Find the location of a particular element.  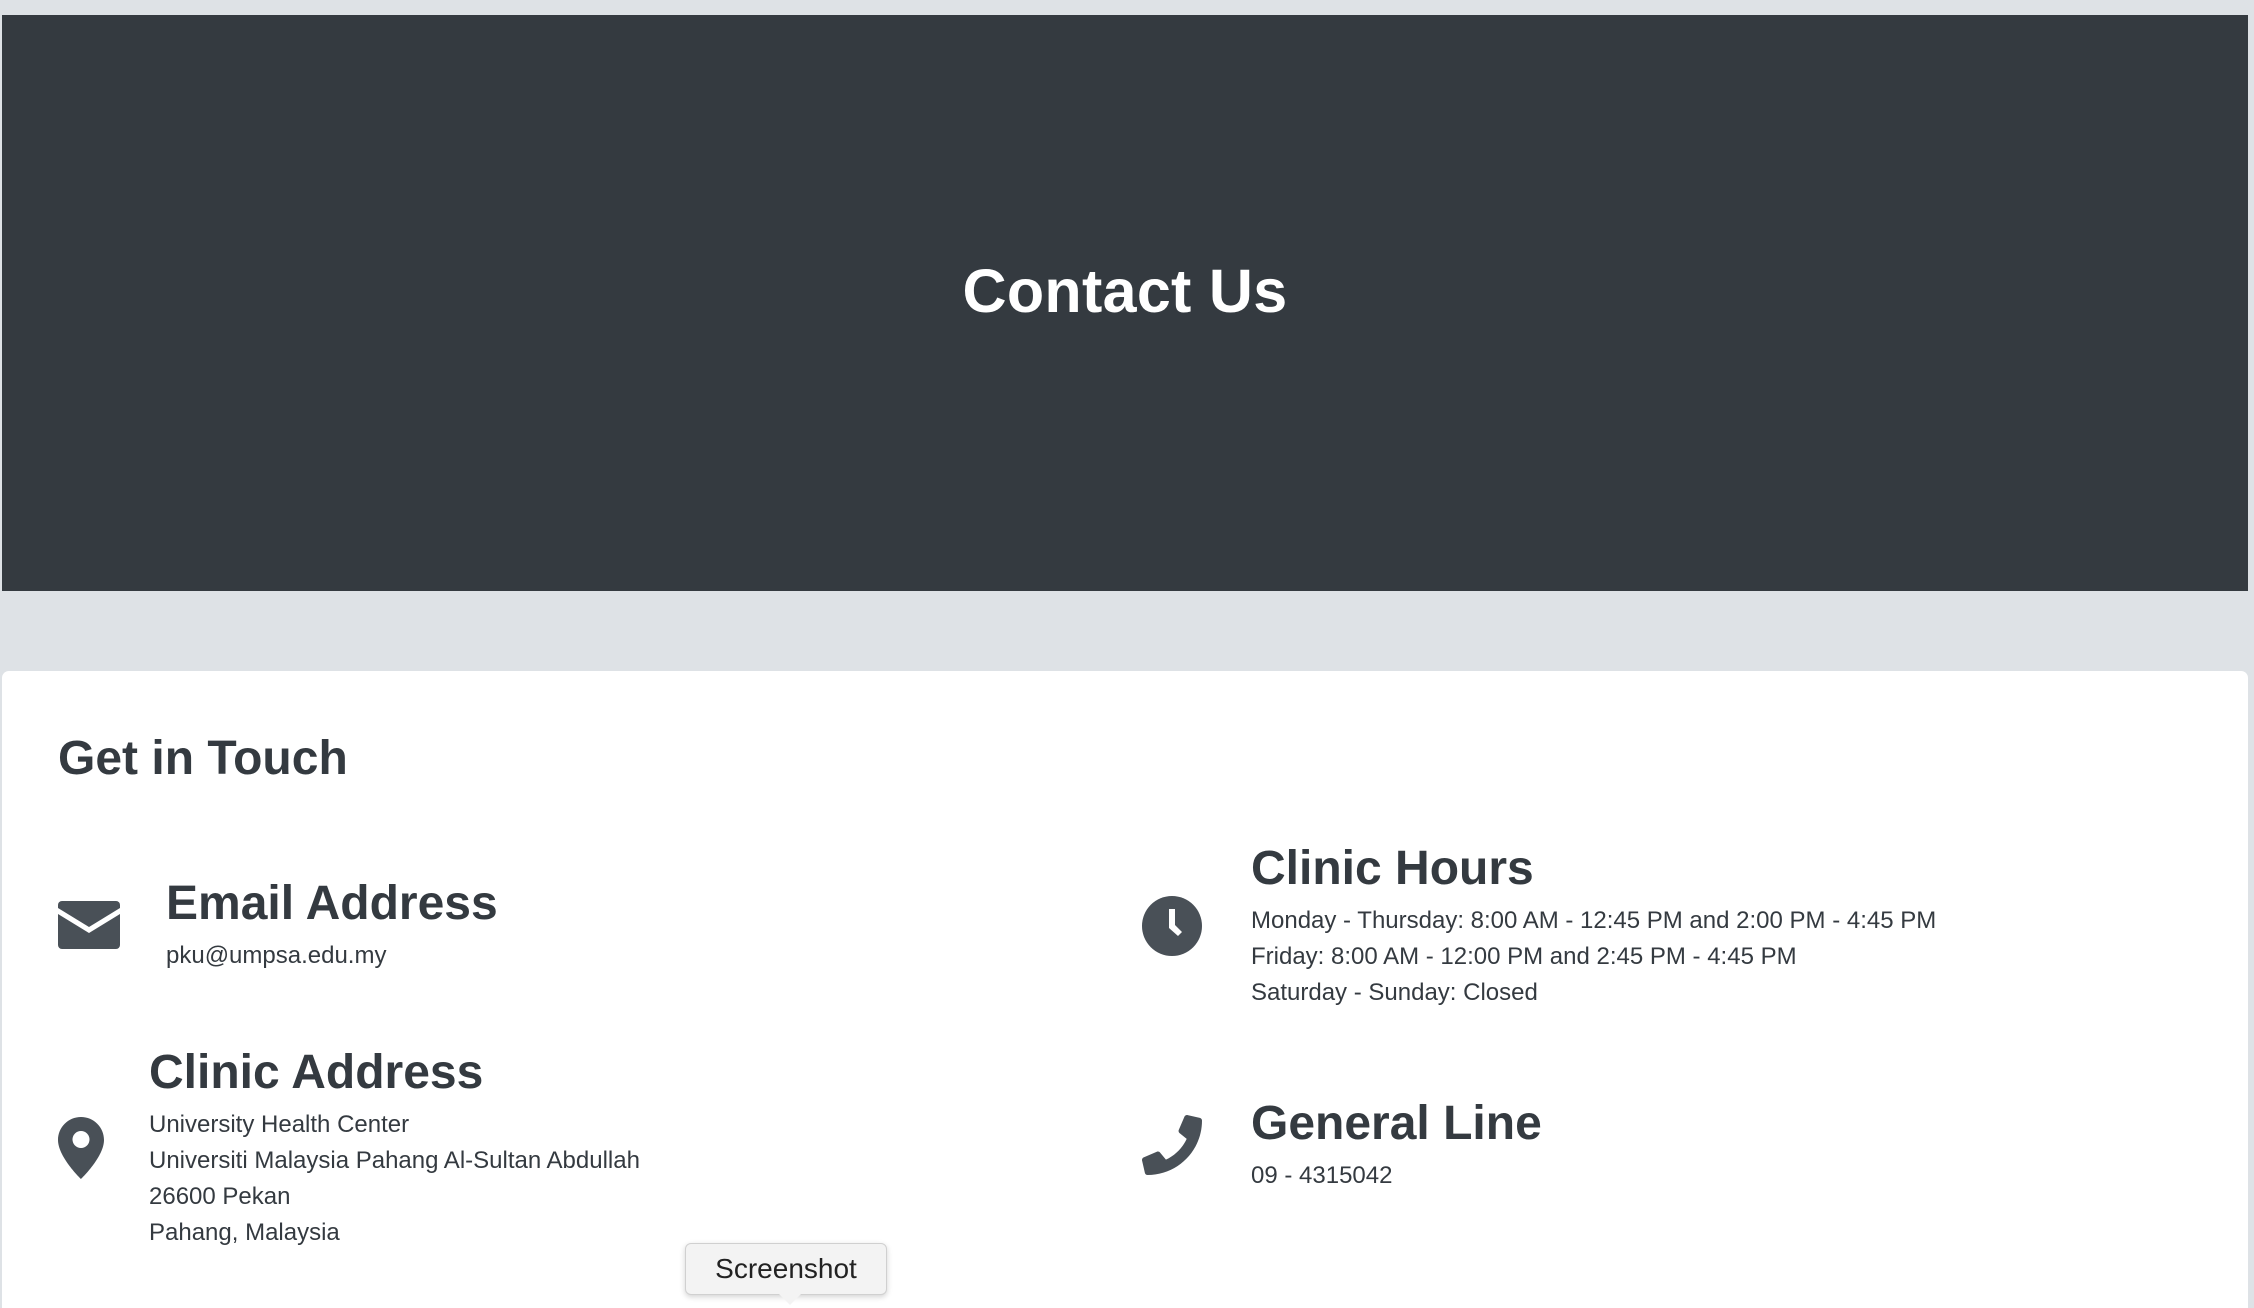

clinic-hours-heading: Clinic Hours is located at coordinates (1392, 868).